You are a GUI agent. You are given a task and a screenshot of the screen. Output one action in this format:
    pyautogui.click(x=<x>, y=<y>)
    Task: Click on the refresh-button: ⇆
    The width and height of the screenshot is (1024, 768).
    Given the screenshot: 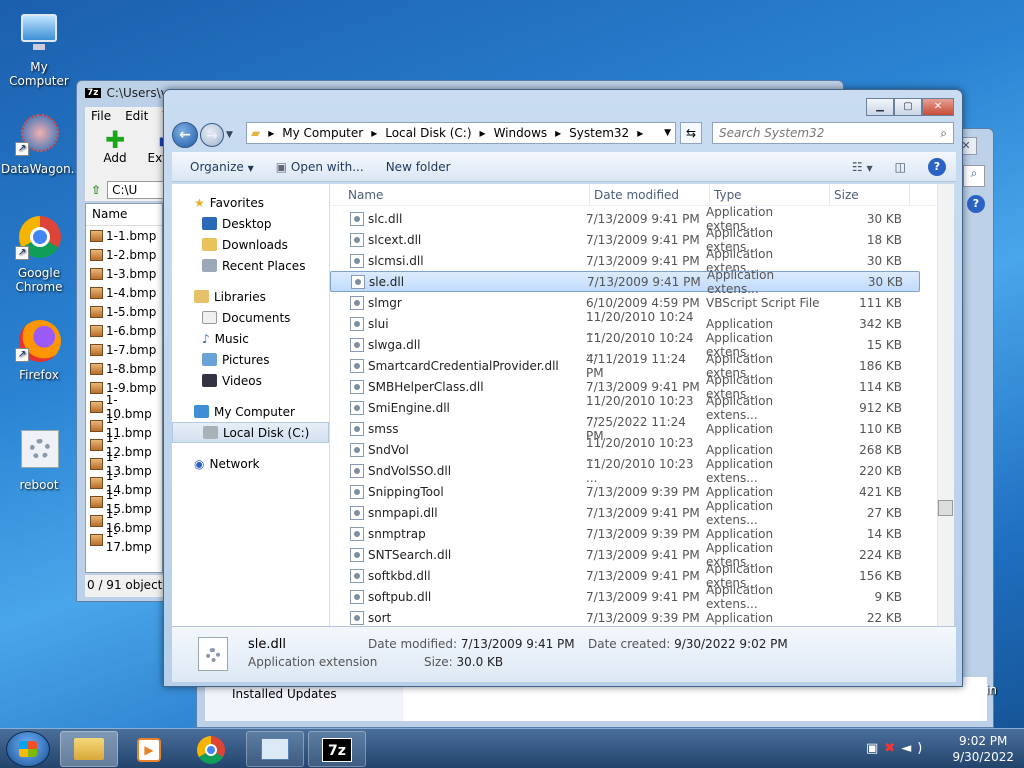 What is the action you would take?
    pyautogui.click(x=691, y=133)
    